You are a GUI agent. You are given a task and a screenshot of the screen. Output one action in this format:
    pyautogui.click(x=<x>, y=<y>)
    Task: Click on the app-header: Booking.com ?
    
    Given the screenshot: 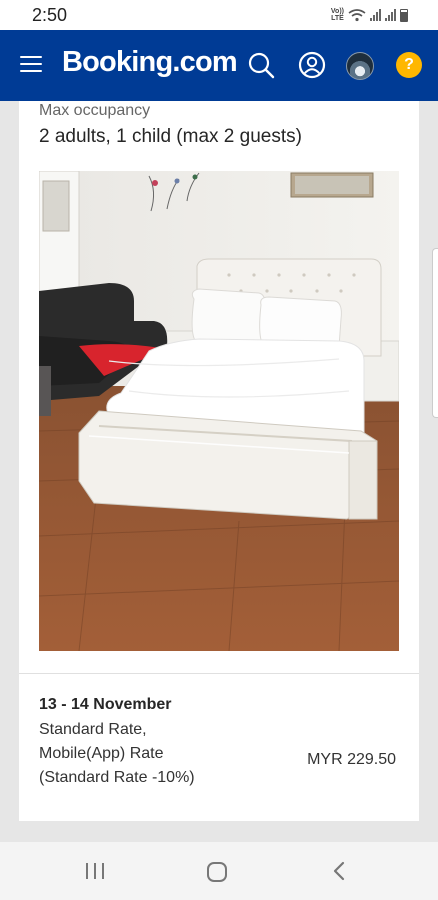 What is the action you would take?
    pyautogui.click(x=219, y=65)
    